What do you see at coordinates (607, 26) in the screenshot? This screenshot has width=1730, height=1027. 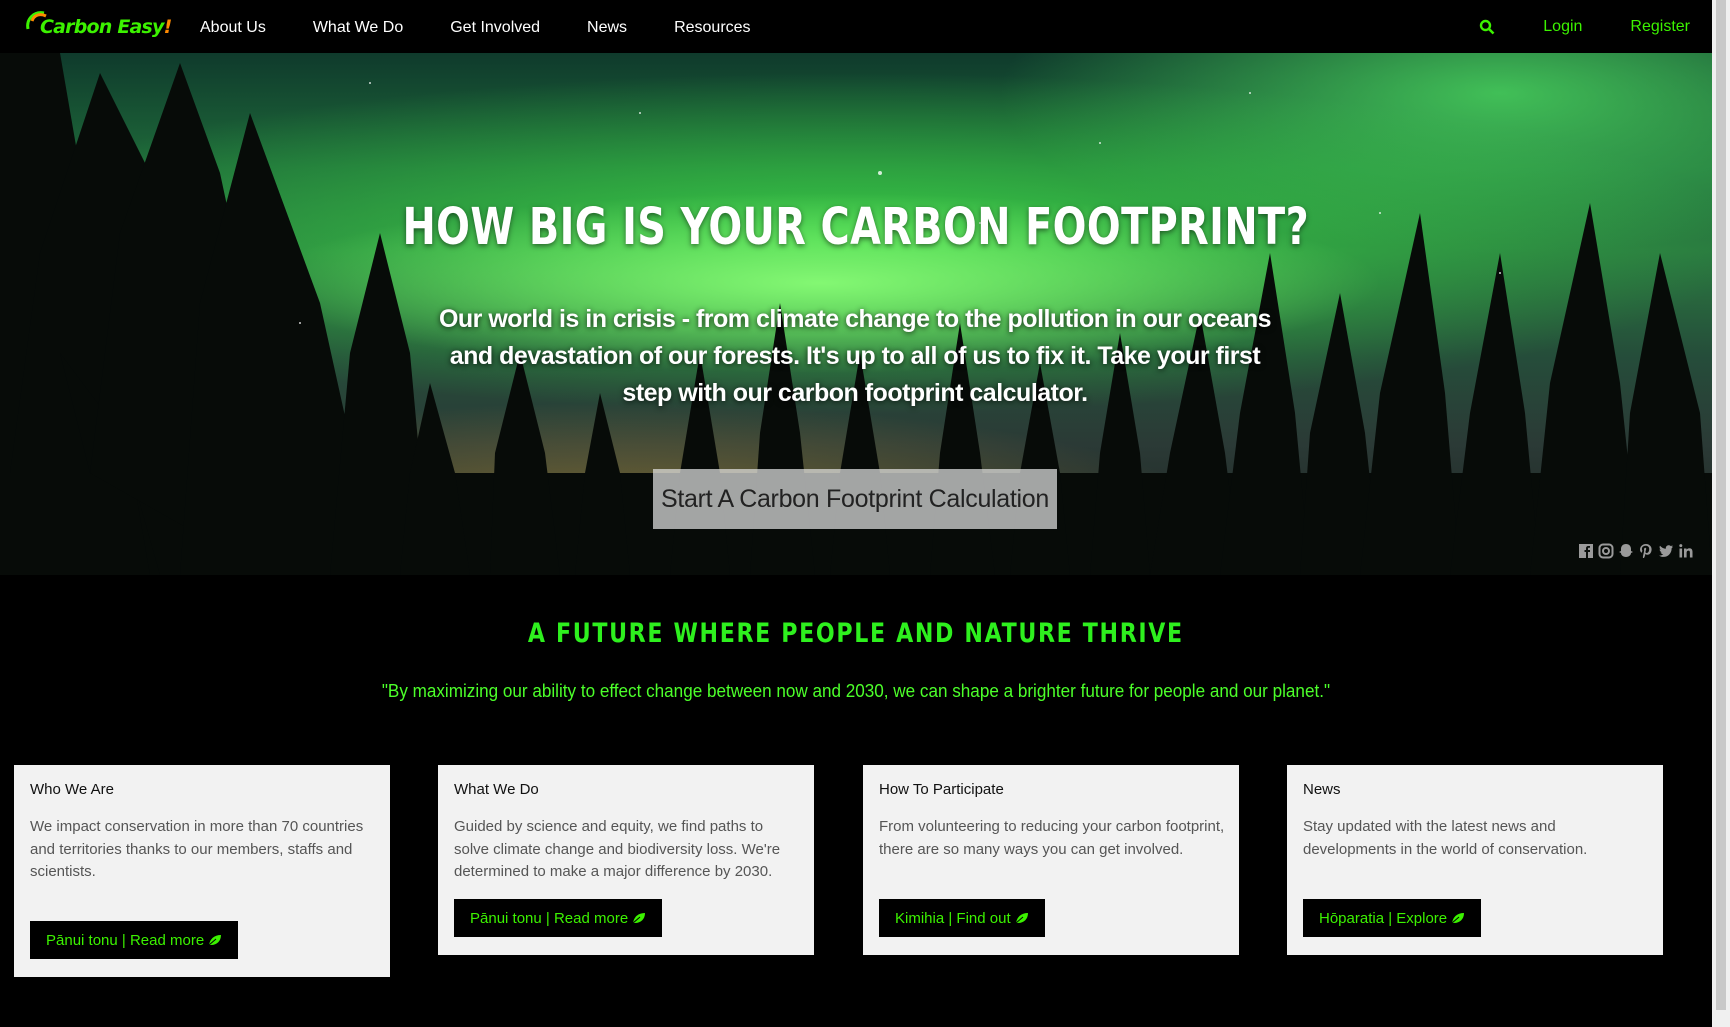 I see `nav-news: News` at bounding box center [607, 26].